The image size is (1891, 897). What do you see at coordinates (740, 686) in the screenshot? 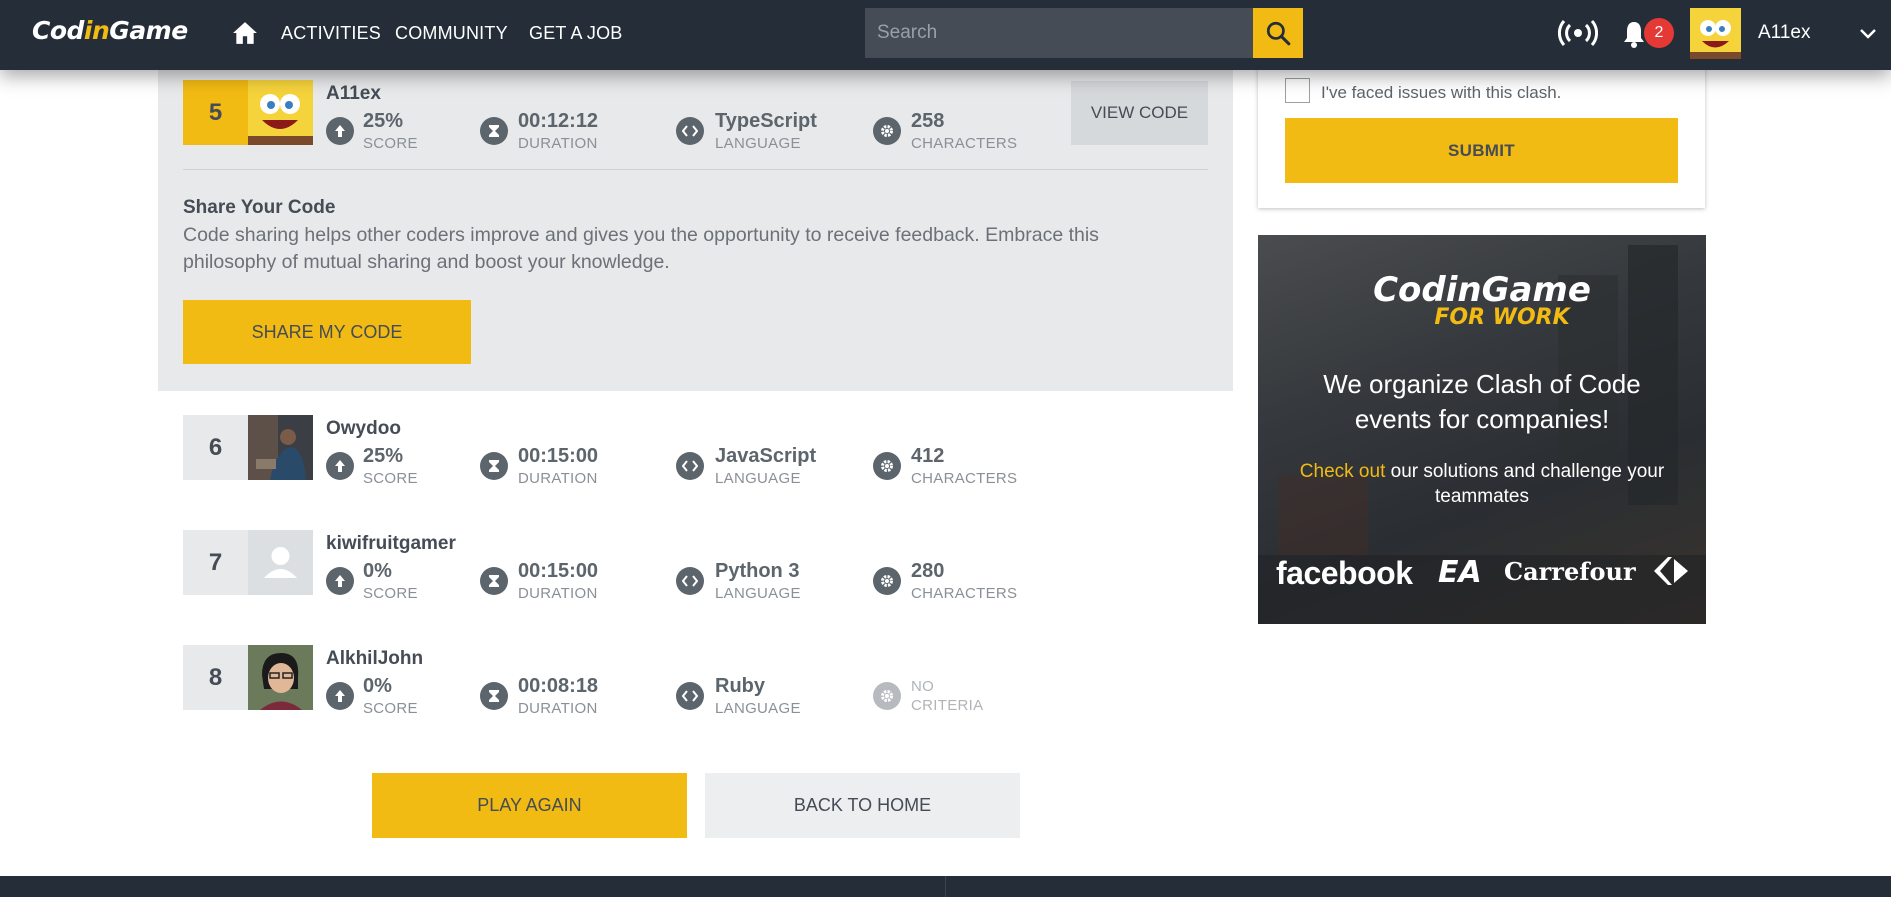
I see `language-value: Ruby` at bounding box center [740, 686].